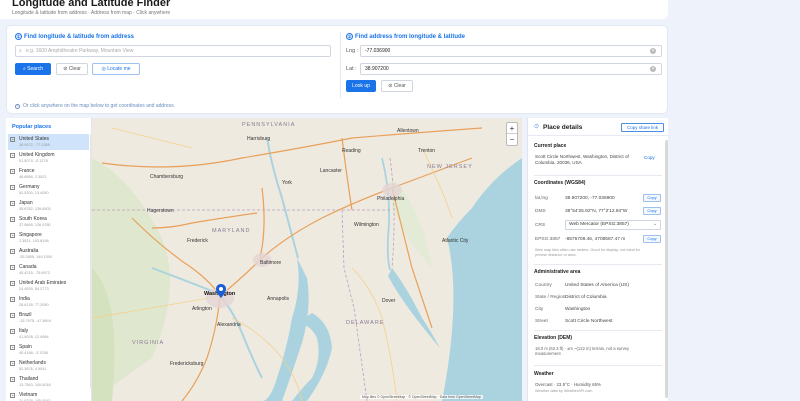 The image size is (800, 401). What do you see at coordinates (29, 187) in the screenshot?
I see `place-name: Germany` at bounding box center [29, 187].